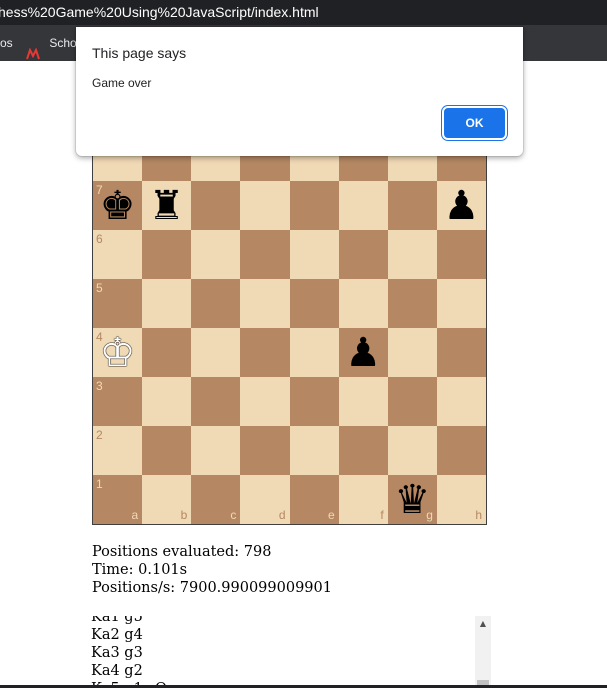 The width and height of the screenshot is (607, 688). Describe the element at coordinates (314, 450) in the screenshot. I see `square-e2` at that location.